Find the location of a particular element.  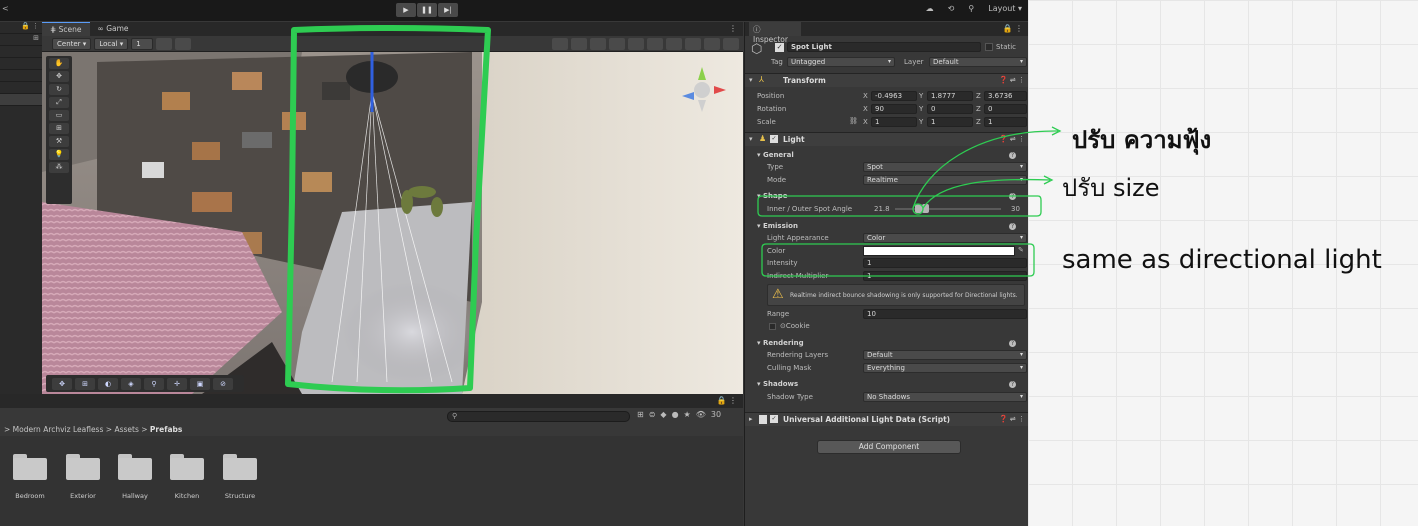

range-field: 10 is located at coordinates (945, 314).